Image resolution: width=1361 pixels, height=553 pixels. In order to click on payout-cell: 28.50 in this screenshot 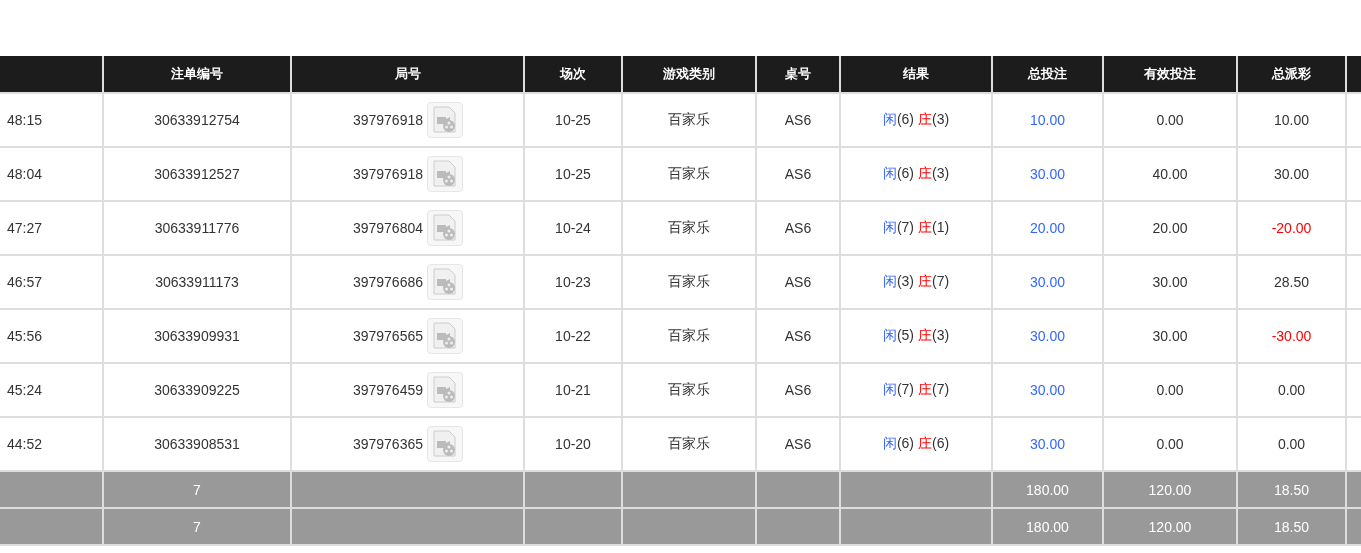, I will do `click(1291, 282)`.